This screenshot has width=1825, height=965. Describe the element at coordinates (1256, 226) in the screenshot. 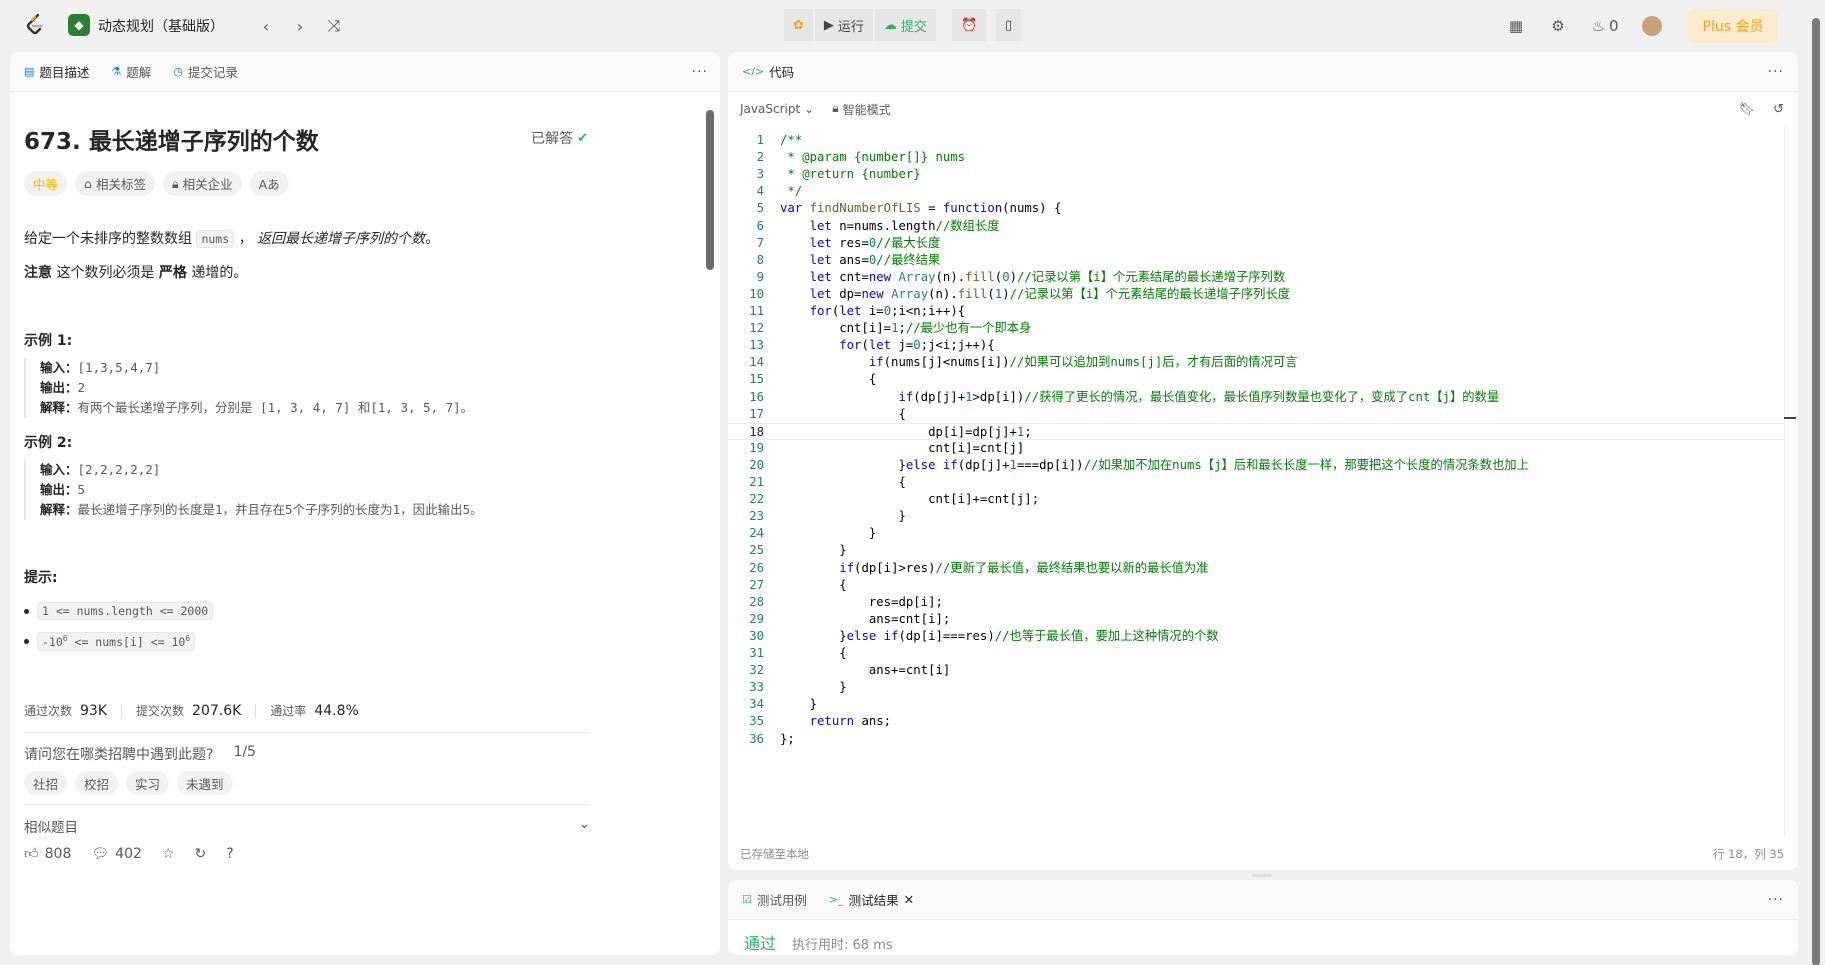

I see `code-line: 6 let n=nums.length//数组长度` at that location.